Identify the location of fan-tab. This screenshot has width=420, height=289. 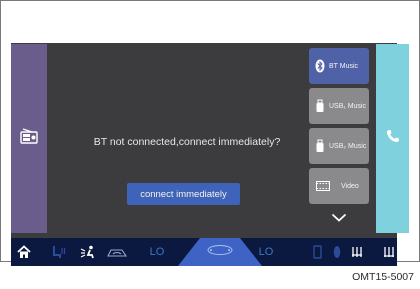
(220, 252).